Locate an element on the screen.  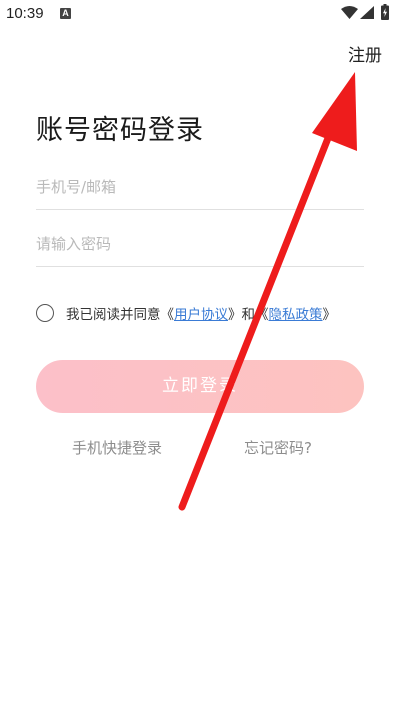
account-field is located at coordinates (200, 187).